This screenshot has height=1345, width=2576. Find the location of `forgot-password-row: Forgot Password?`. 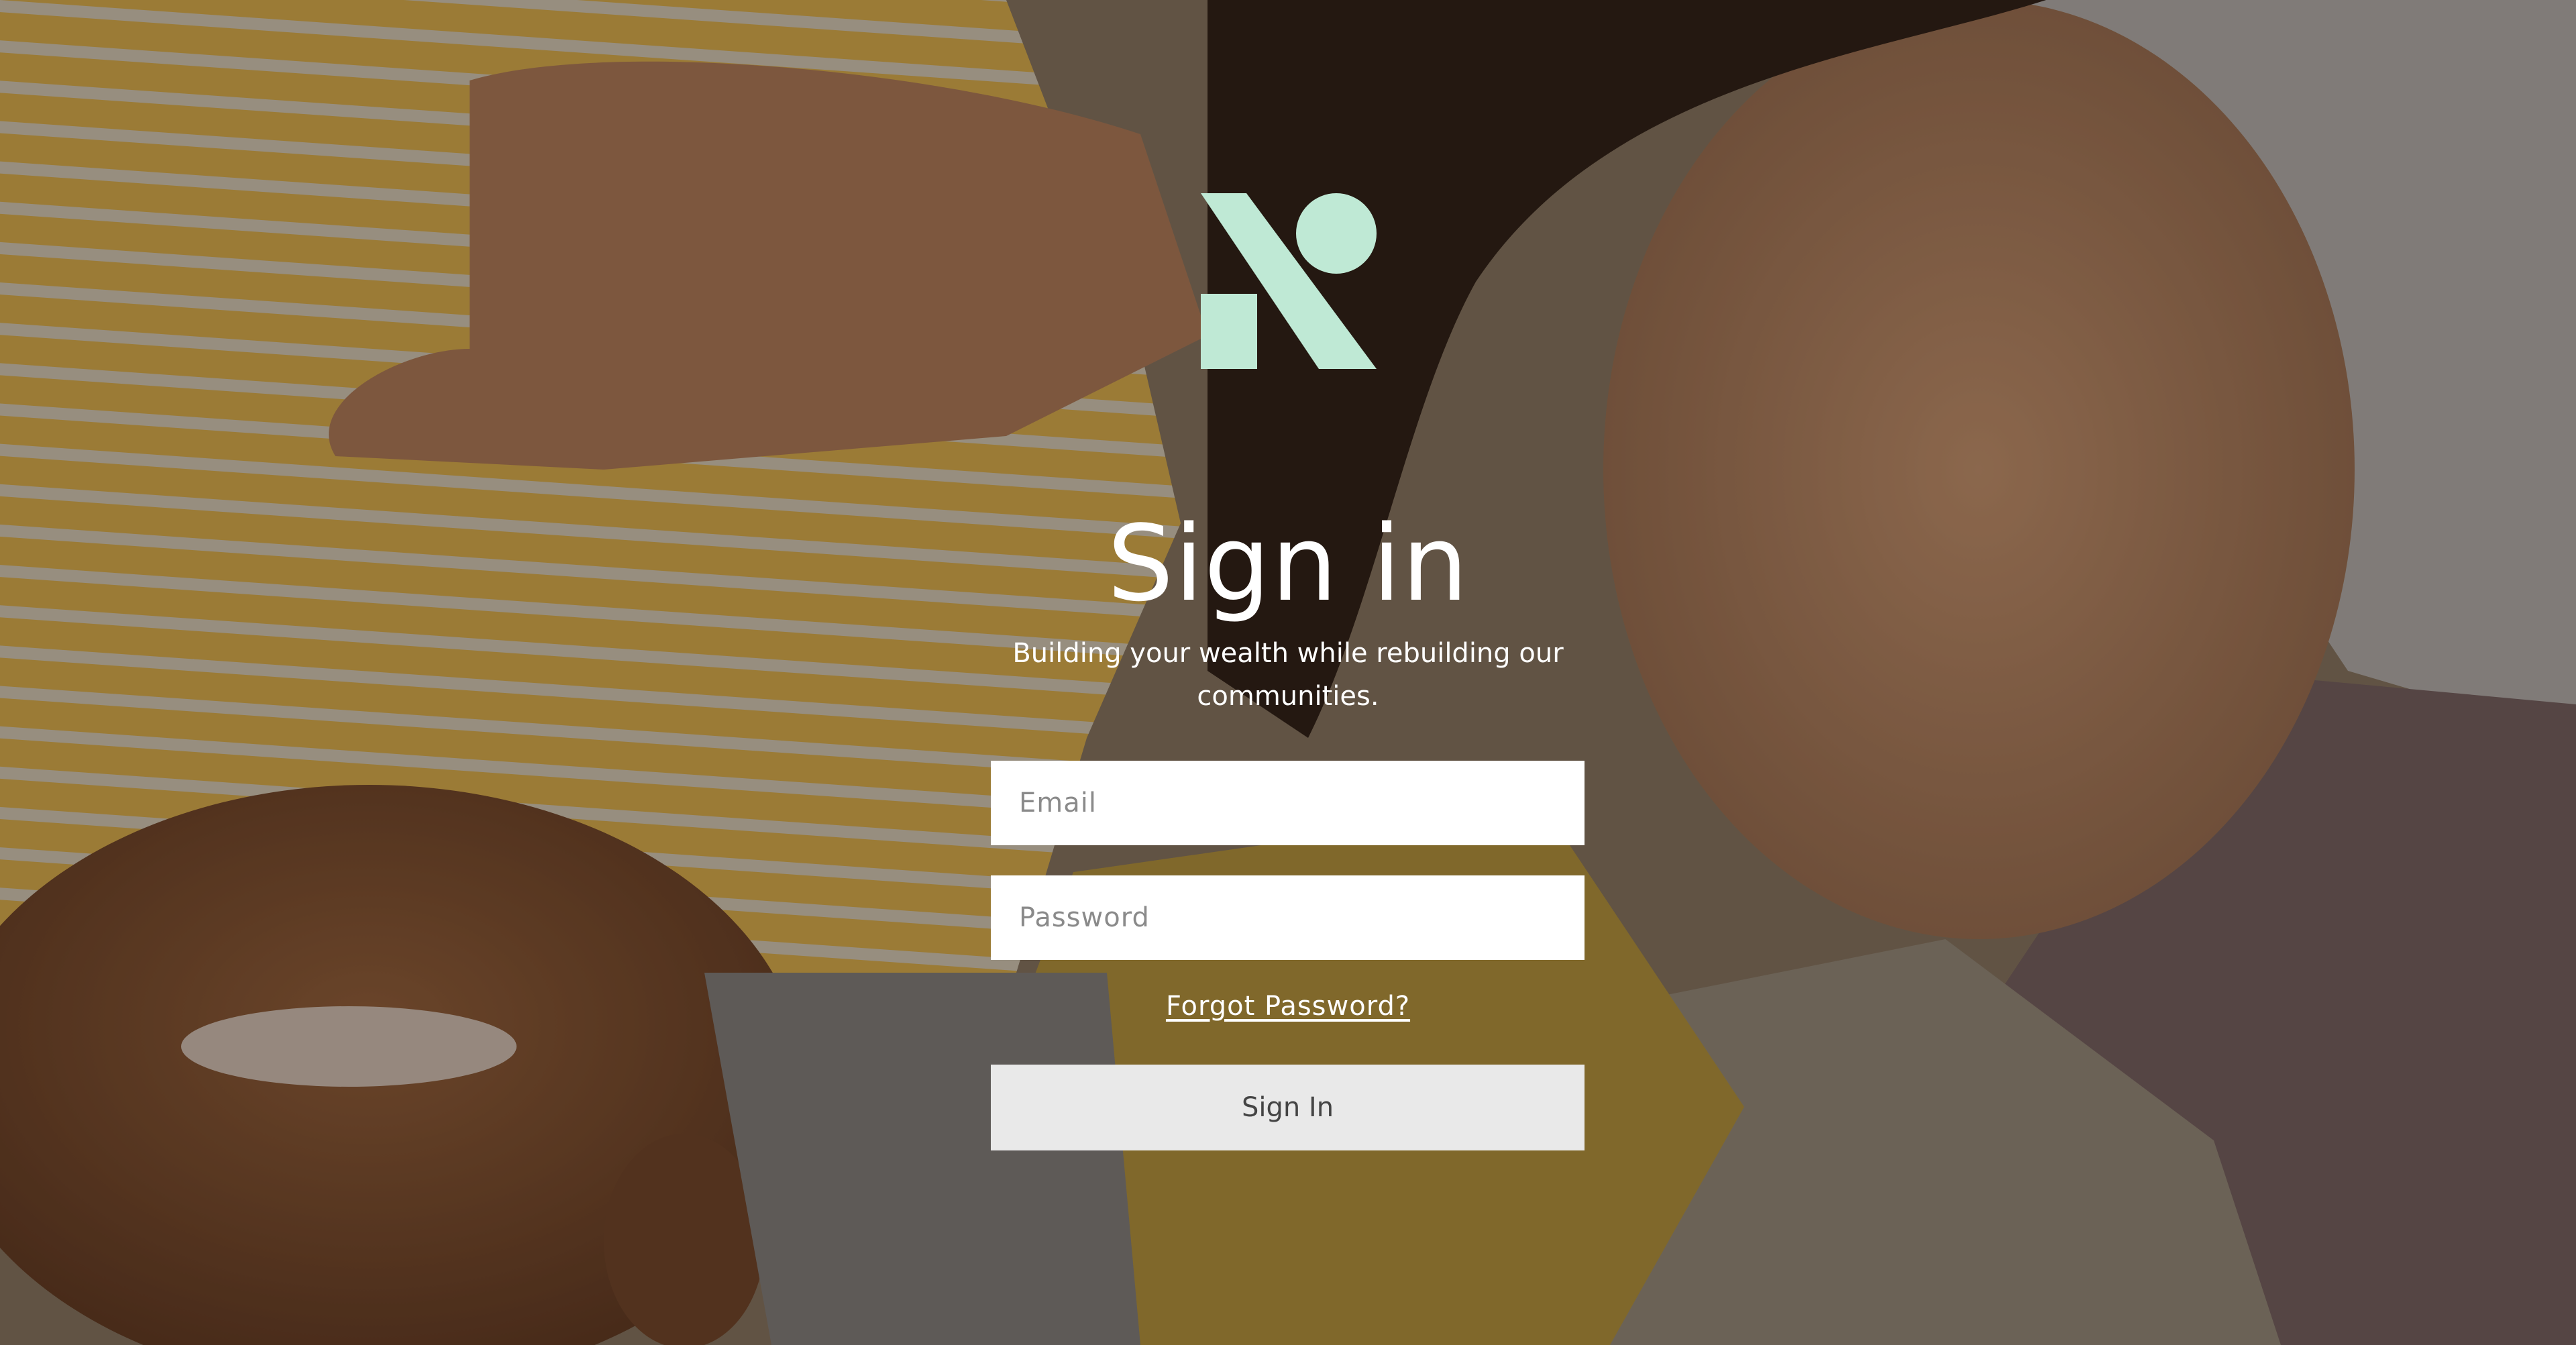

forgot-password-row: Forgot Password? is located at coordinates (1288, 1006).